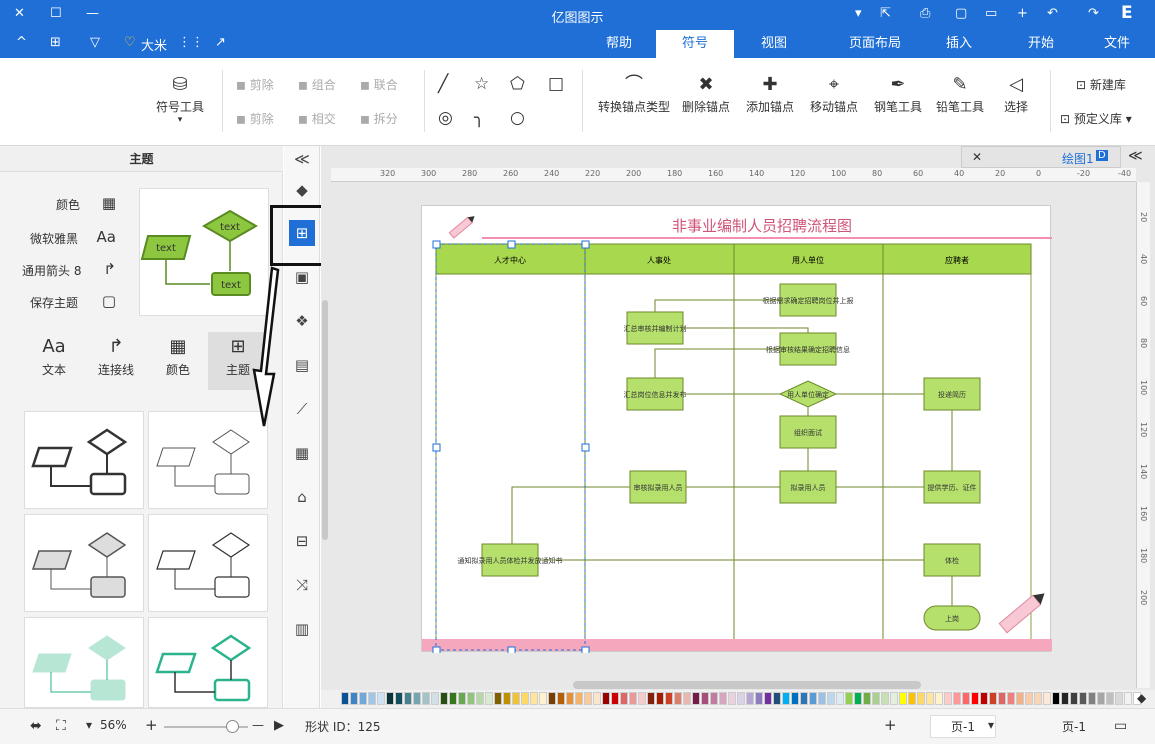 This screenshot has width=1155, height=744. I want to click on zoom-out-button: —, so click(258, 725).